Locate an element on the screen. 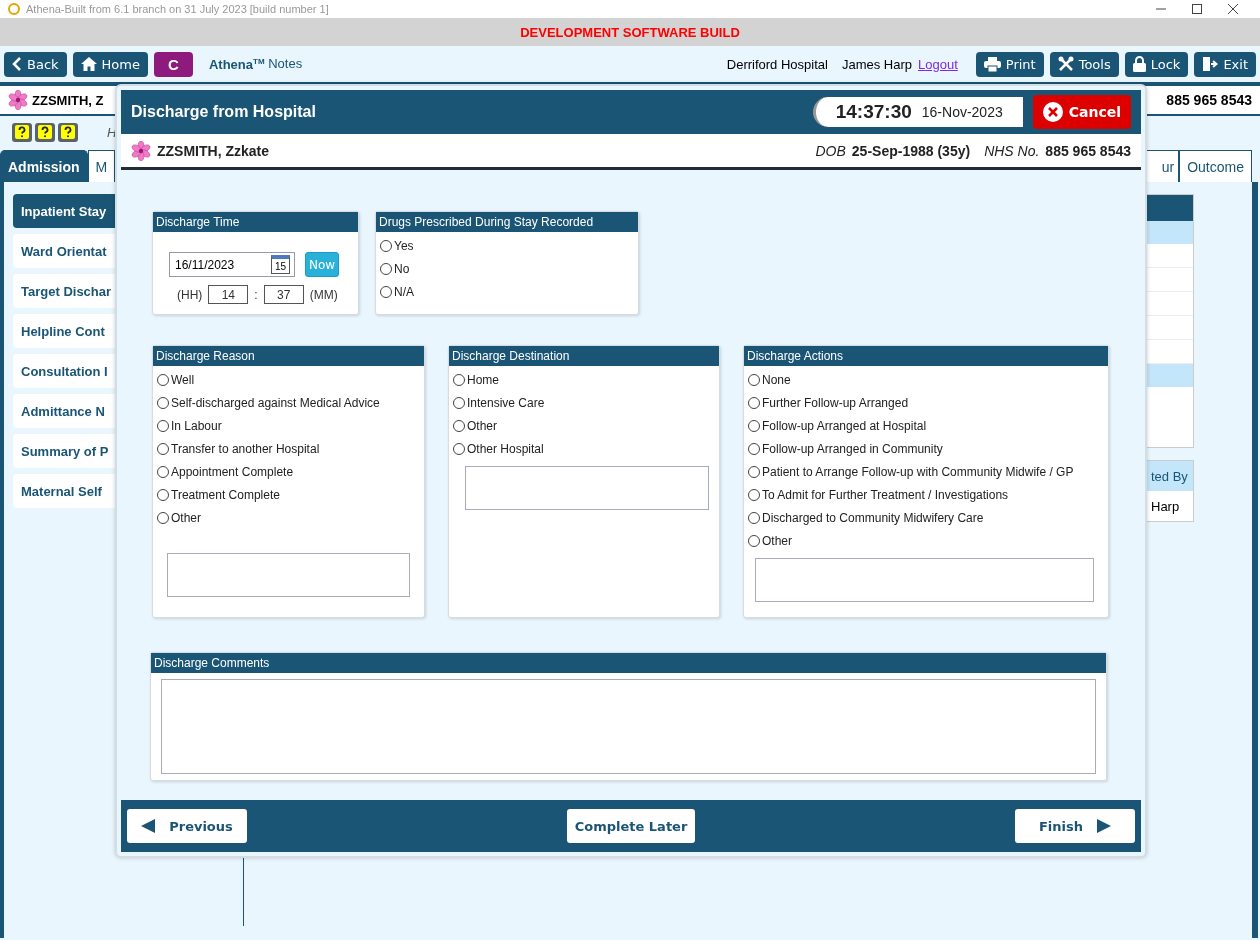 This screenshot has height=940, width=1260. finish-button: Finish is located at coordinates (1075, 826).